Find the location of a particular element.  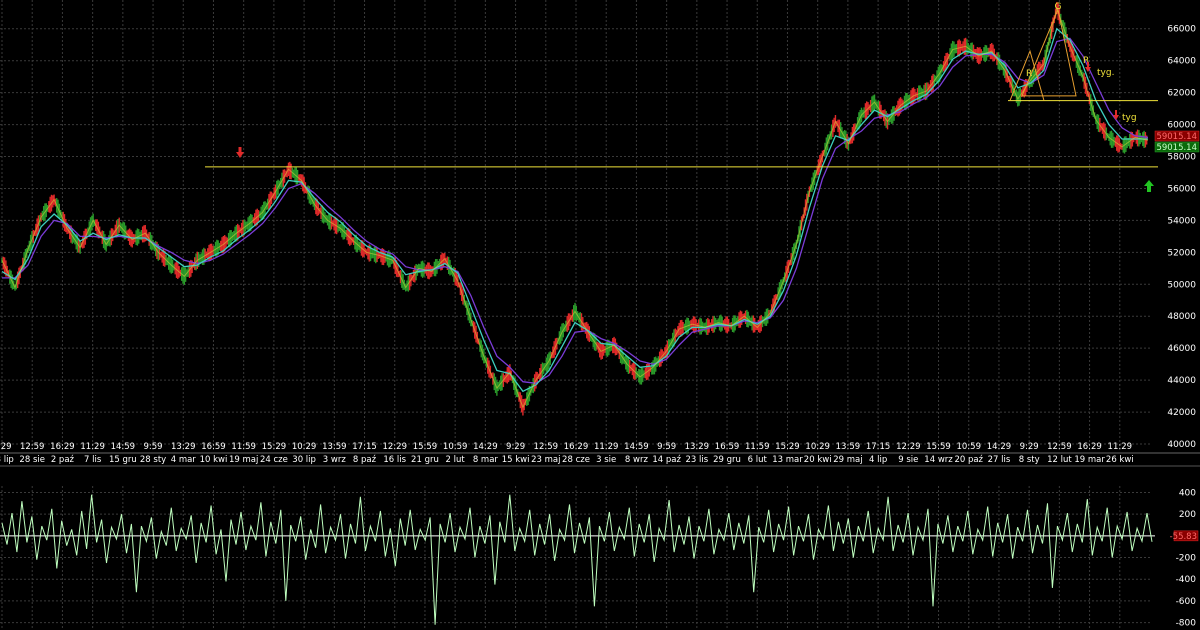

x-tick-date: 13 mar is located at coordinates (787, 460).